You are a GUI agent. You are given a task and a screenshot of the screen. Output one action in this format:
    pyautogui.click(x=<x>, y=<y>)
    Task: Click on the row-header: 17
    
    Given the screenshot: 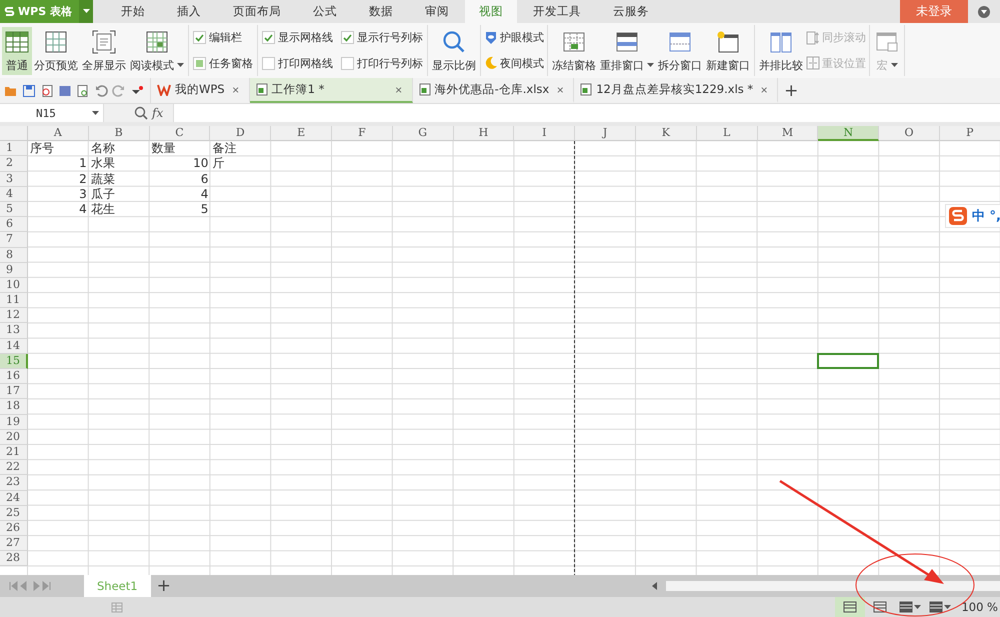 What is the action you would take?
    pyautogui.click(x=14, y=392)
    